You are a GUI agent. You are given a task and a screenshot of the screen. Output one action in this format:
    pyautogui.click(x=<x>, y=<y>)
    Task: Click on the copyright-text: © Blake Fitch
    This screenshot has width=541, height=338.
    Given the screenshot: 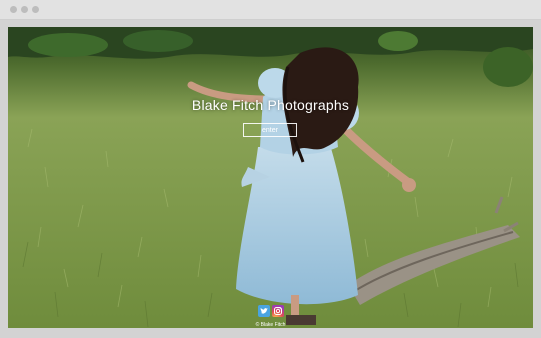 What is the action you would take?
    pyautogui.click(x=270, y=325)
    